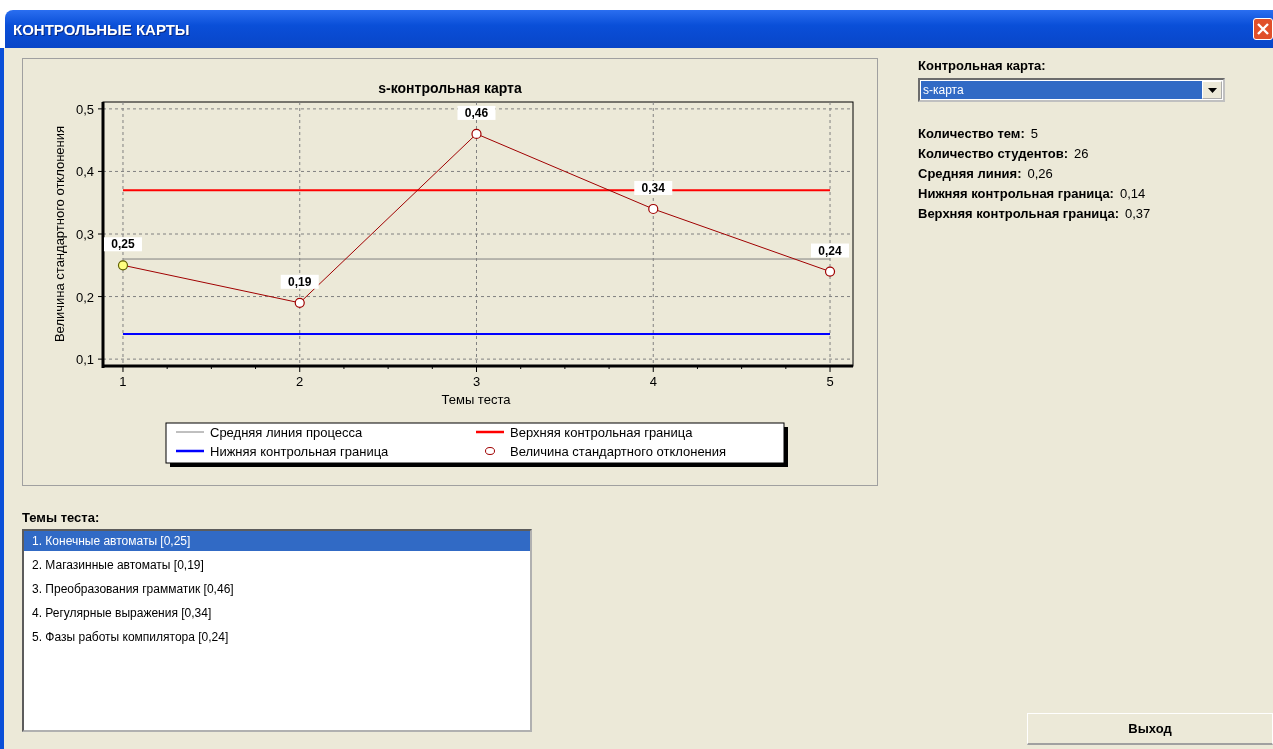  I want to click on close-button, so click(1263, 29).